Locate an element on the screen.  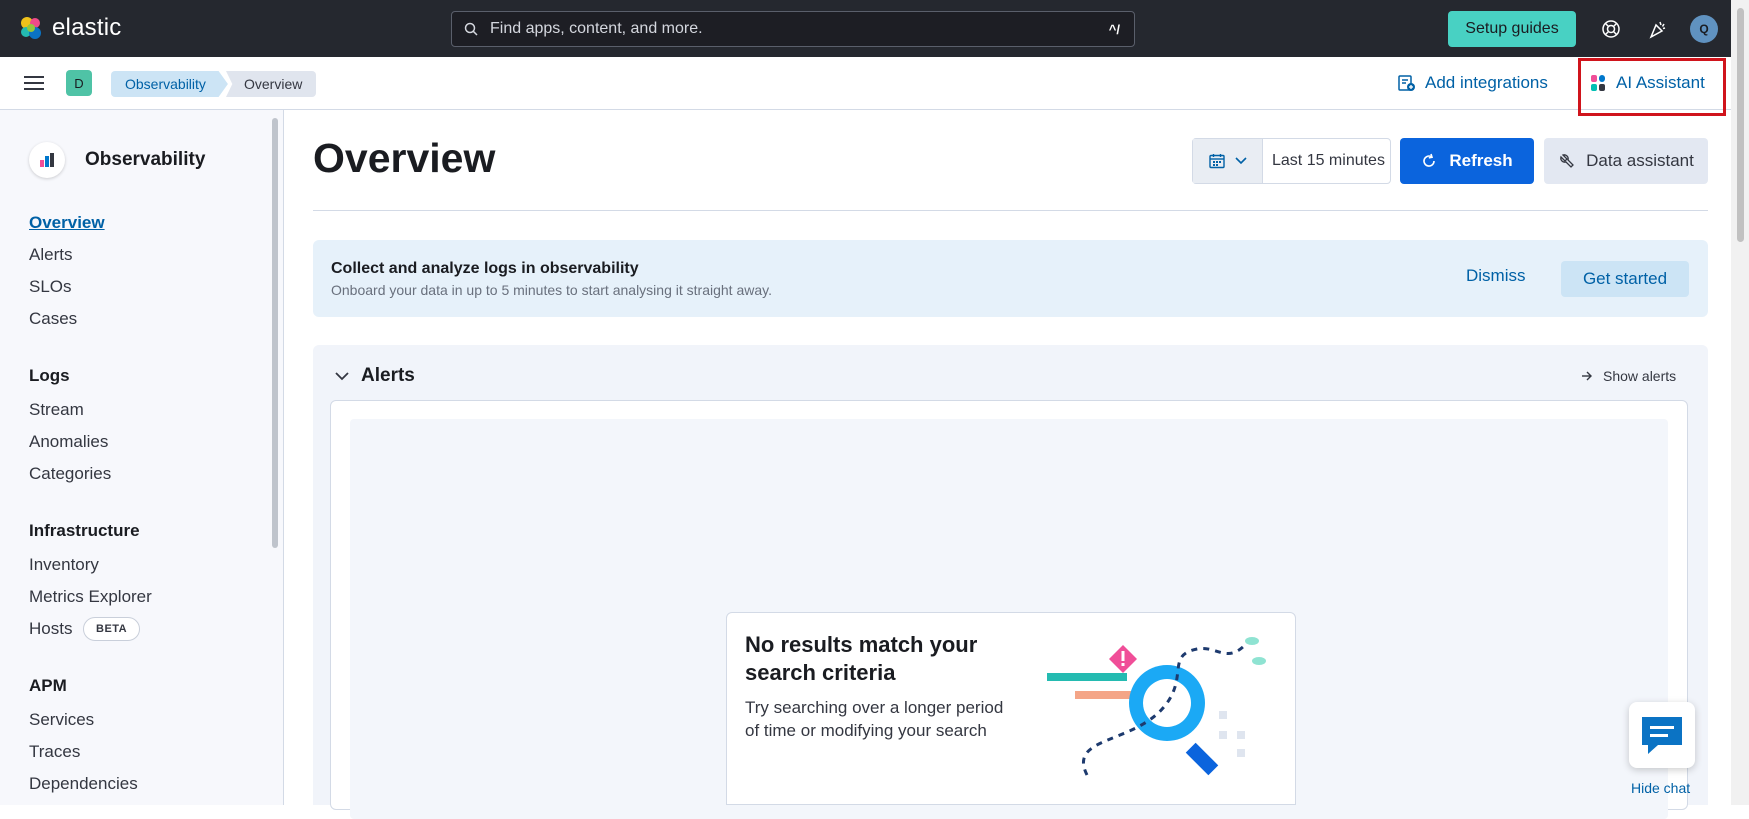
show-alerts-link: Show alerts is located at coordinates (1628, 376).